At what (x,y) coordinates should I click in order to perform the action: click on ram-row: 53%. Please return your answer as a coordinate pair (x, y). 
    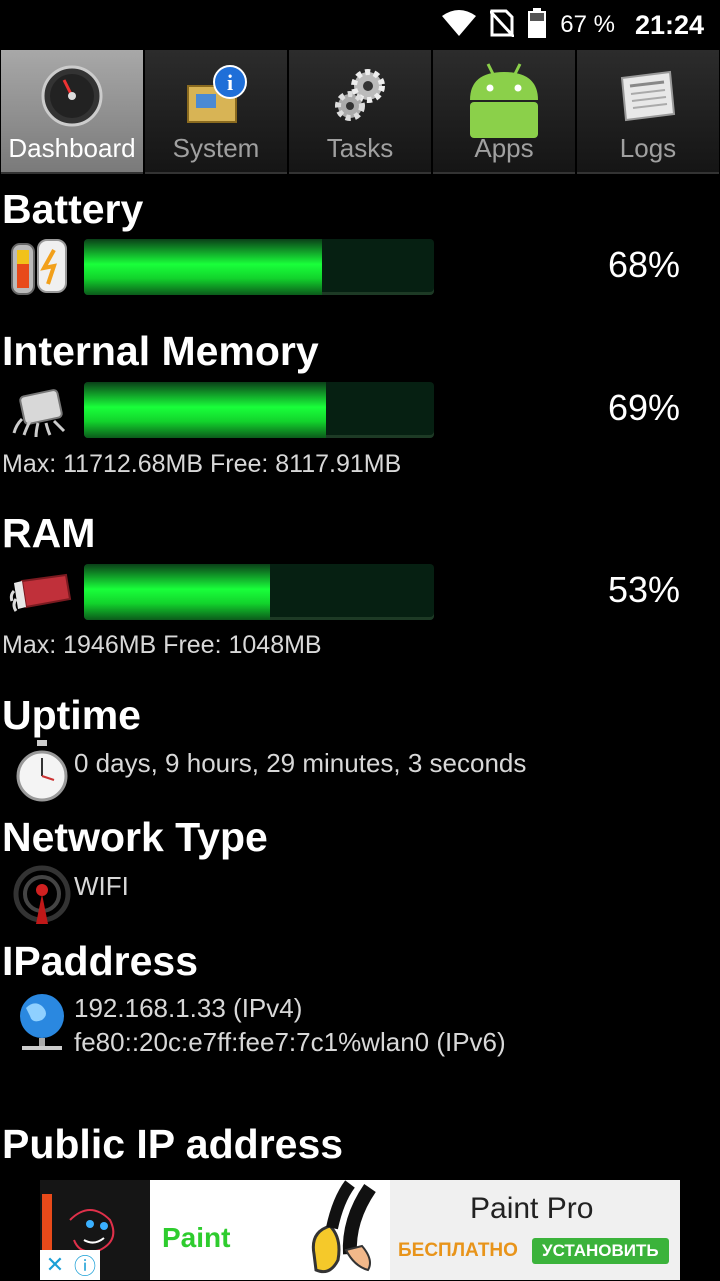
    Looking at the image, I should click on (360, 592).